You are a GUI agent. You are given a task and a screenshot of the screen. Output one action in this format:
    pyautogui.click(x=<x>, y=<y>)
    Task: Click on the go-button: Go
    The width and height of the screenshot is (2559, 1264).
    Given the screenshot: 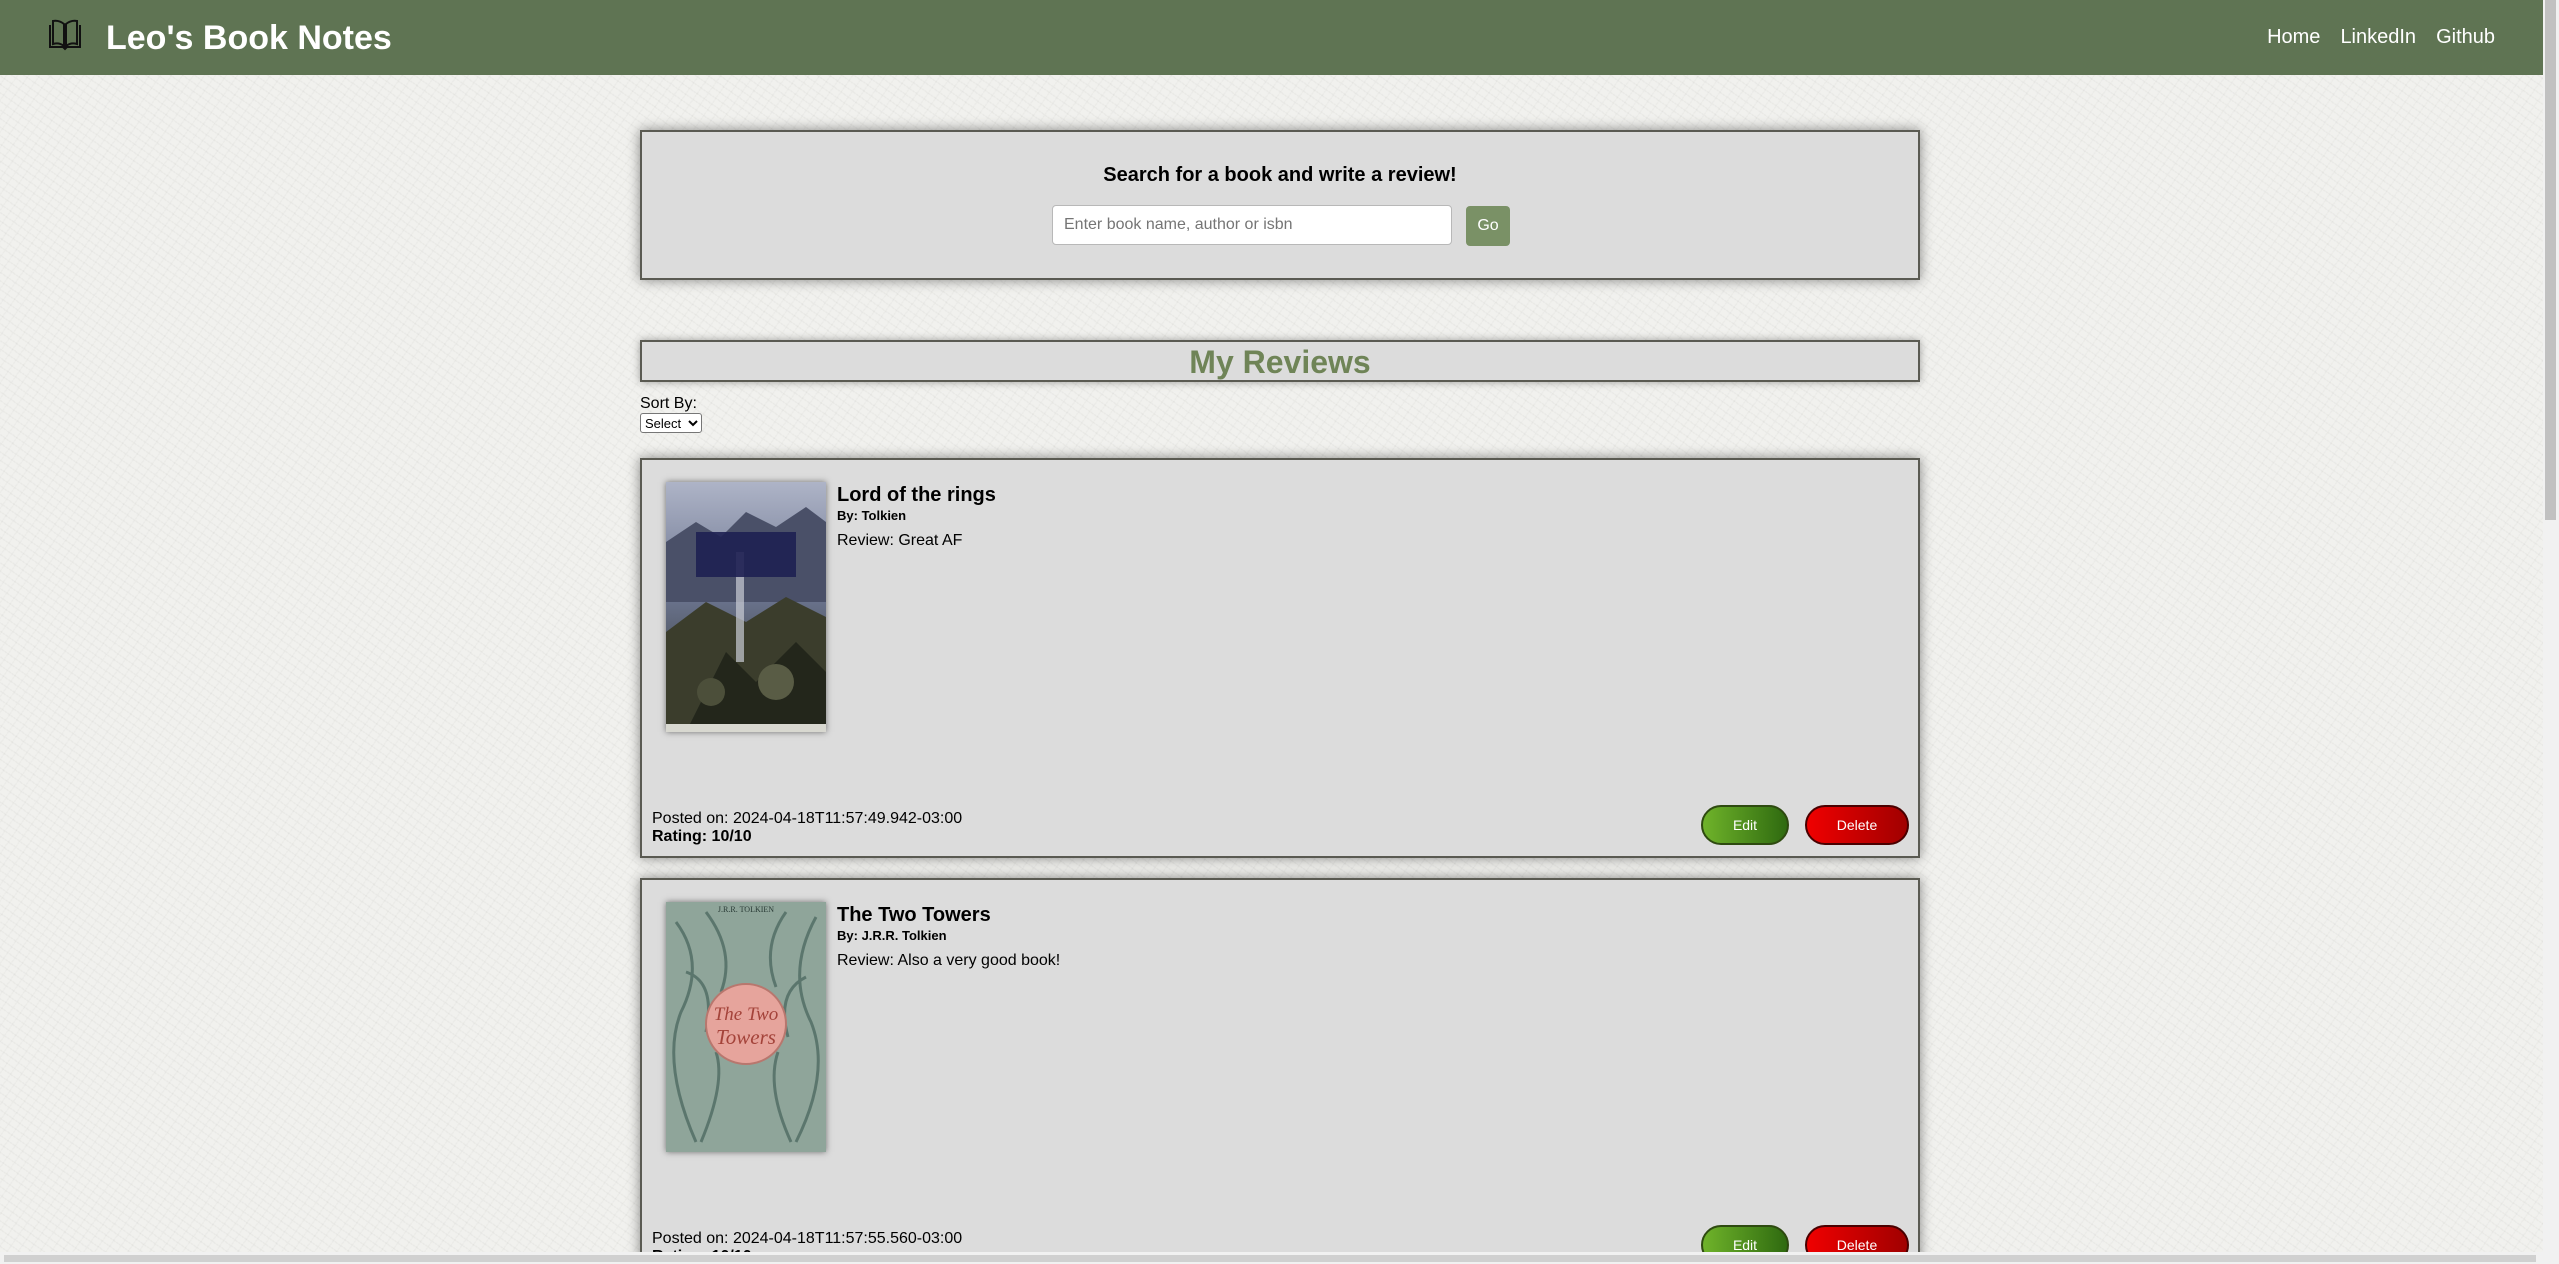 What is the action you would take?
    pyautogui.click(x=1488, y=226)
    